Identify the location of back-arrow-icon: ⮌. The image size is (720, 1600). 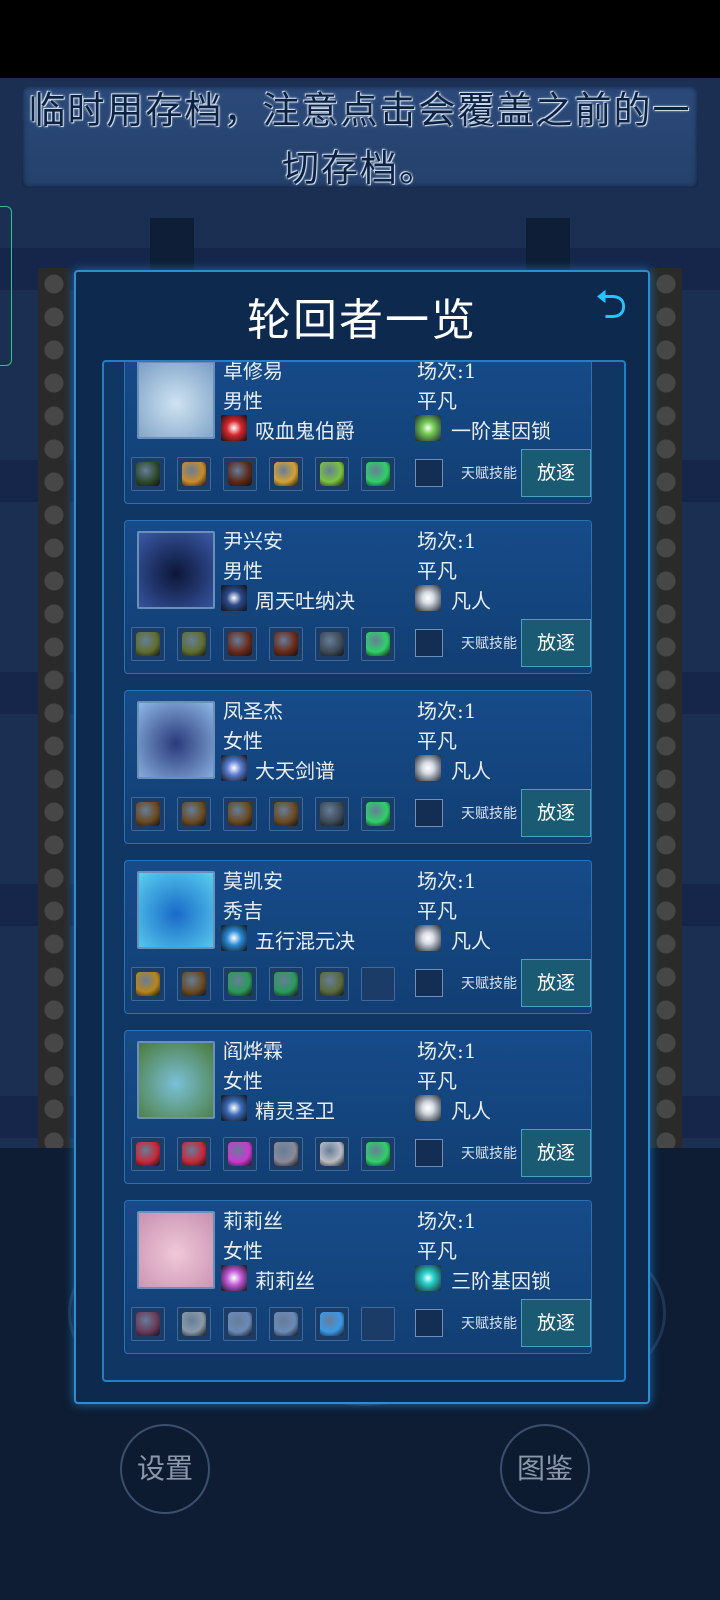
(611, 305).